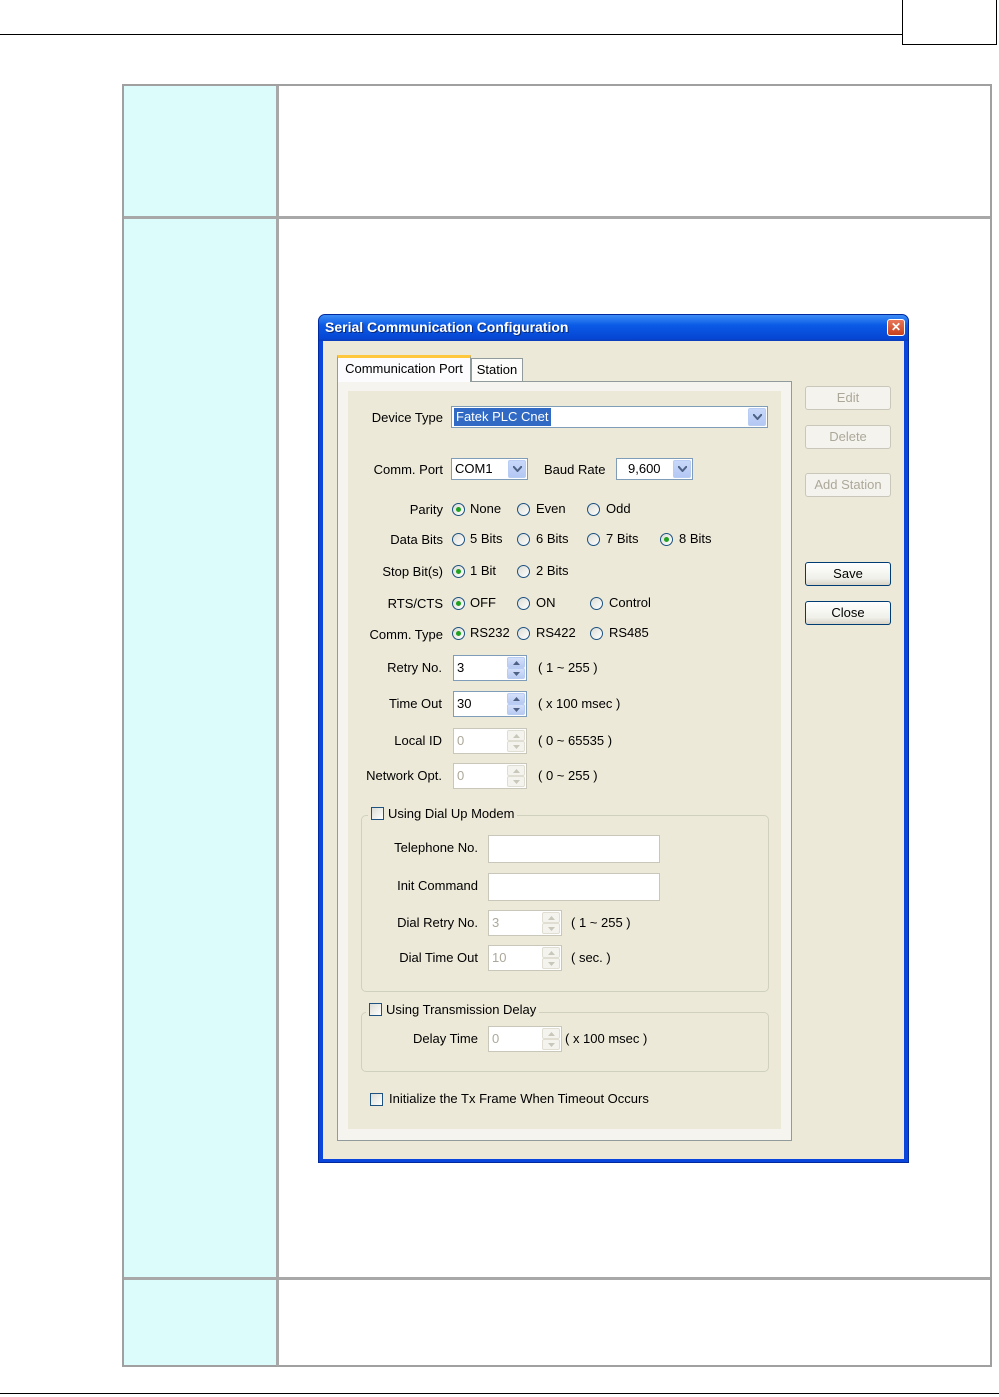  Describe the element at coordinates (486, 538) in the screenshot. I see `data-bits-5-label: 5 Bits` at that location.